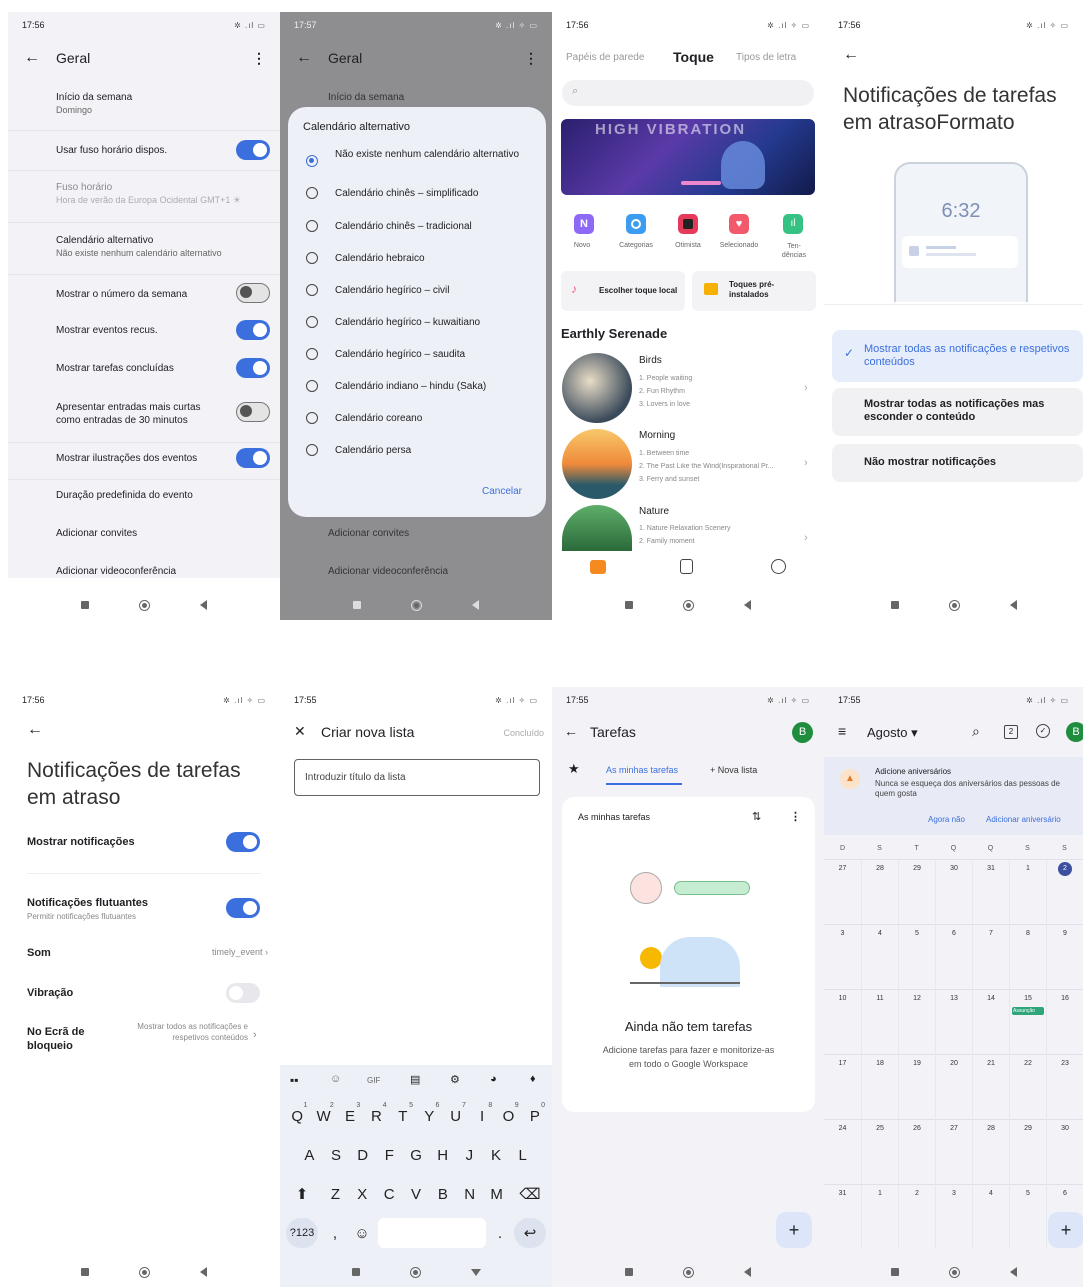 The image size is (1083, 1287). What do you see at coordinates (733, 770) in the screenshot?
I see `tab-new-list: + Nova lista` at bounding box center [733, 770].